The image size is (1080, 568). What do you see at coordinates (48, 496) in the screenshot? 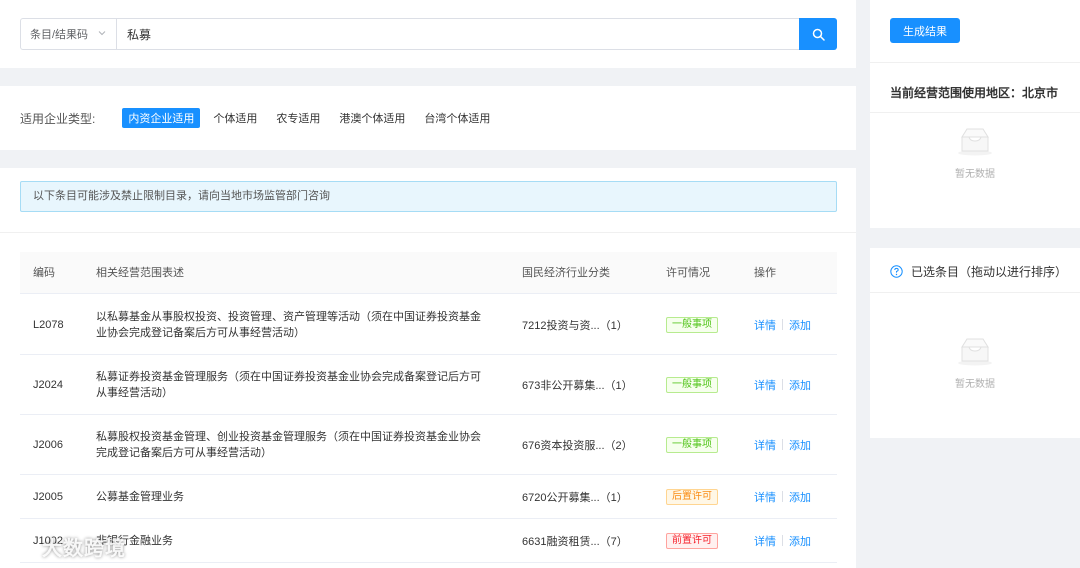
I see `row-code: J2005` at bounding box center [48, 496].